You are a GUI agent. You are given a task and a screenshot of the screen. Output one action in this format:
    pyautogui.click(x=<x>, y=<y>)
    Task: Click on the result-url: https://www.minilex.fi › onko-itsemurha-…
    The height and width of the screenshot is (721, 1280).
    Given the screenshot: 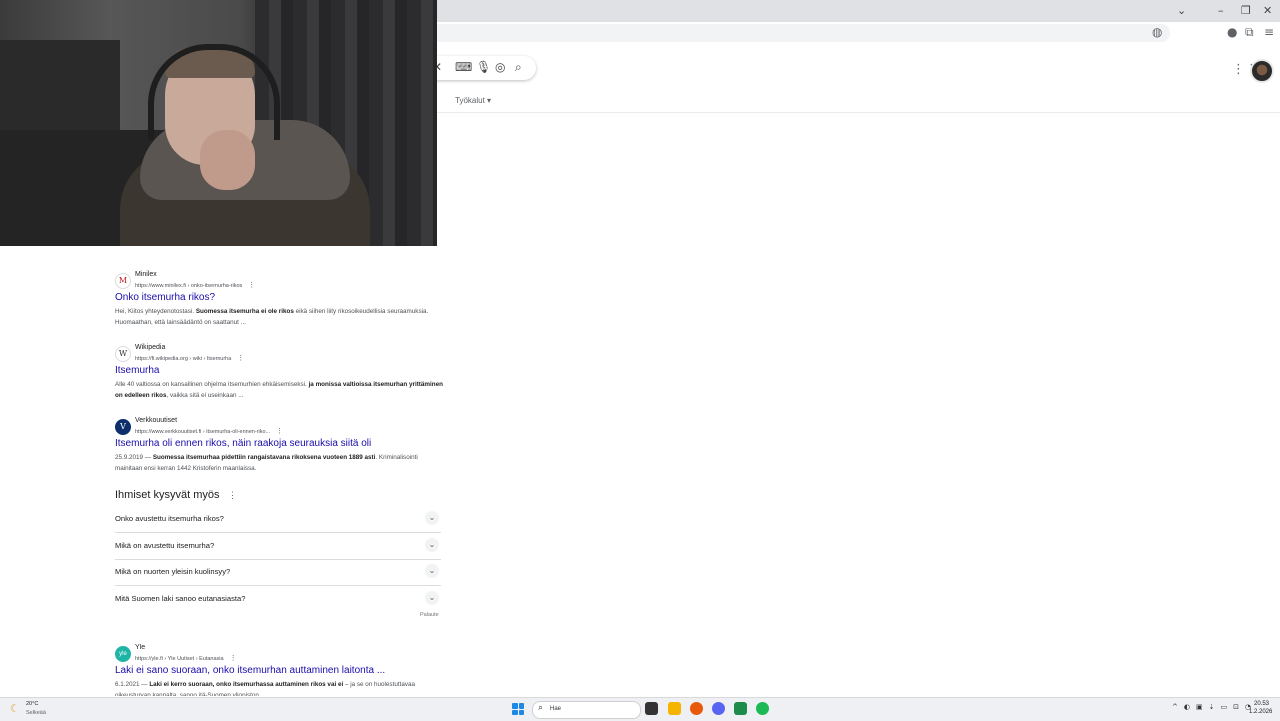 What is the action you would take?
    pyautogui.click(x=195, y=285)
    